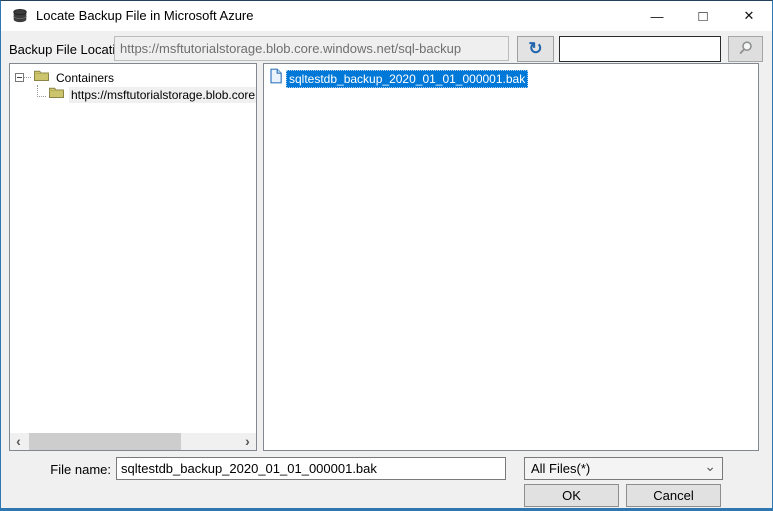  What do you see at coordinates (145, 15) in the screenshot?
I see `window-title: Locate Backup File in Microsoft Azure` at bounding box center [145, 15].